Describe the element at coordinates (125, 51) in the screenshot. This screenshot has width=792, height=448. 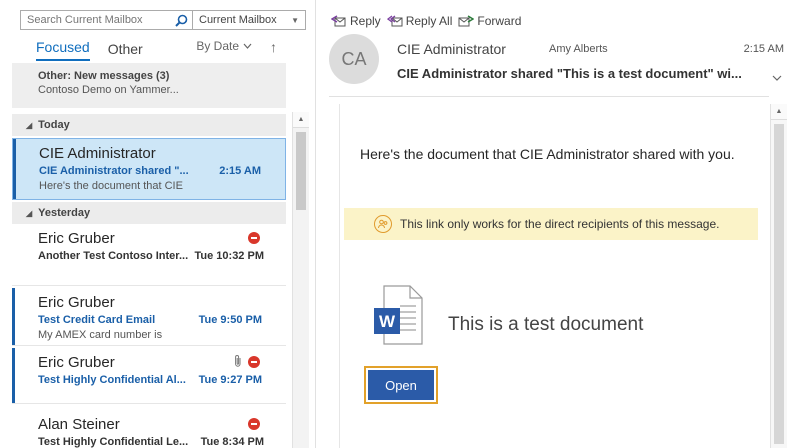
I see `tab-other: Other` at that location.